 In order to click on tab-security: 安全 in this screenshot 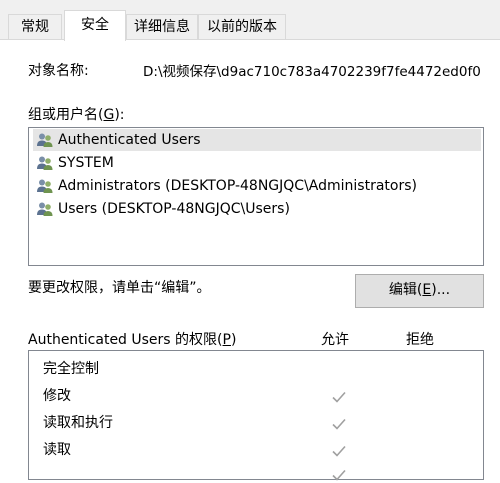, I will do `click(95, 25)`.